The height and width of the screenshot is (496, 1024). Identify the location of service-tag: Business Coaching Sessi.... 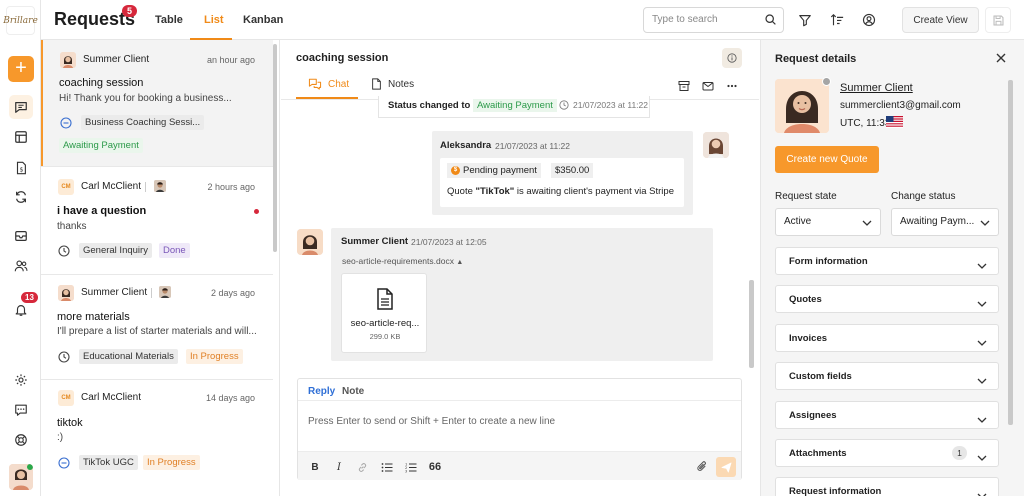
(143, 122).